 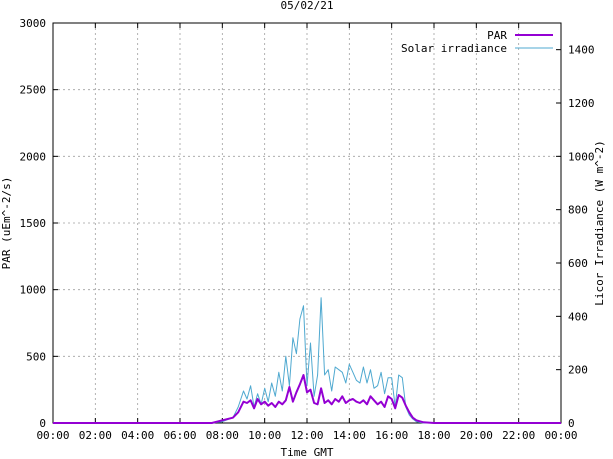 What do you see at coordinates (578, 316) in the screenshot?
I see `y2-tick-label: 400` at bounding box center [578, 316].